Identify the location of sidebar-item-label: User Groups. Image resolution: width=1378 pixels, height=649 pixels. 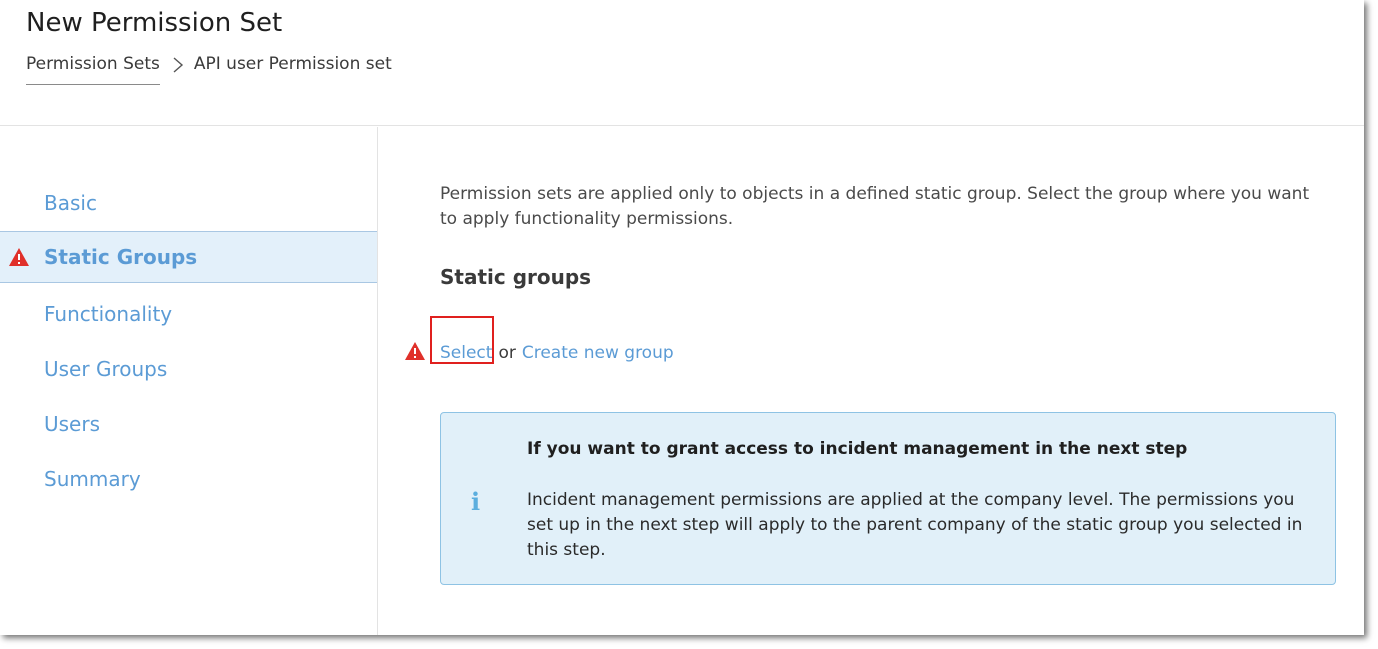
(106, 369).